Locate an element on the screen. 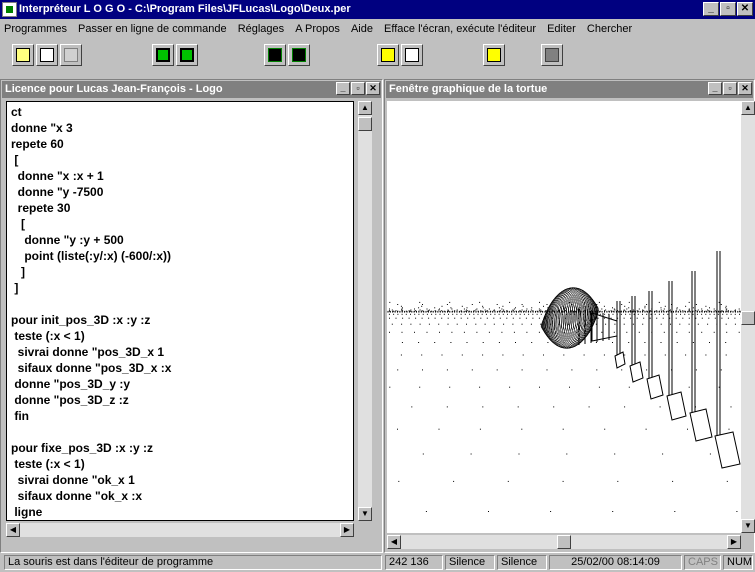  menu-reglages: Réglages is located at coordinates (261, 29).